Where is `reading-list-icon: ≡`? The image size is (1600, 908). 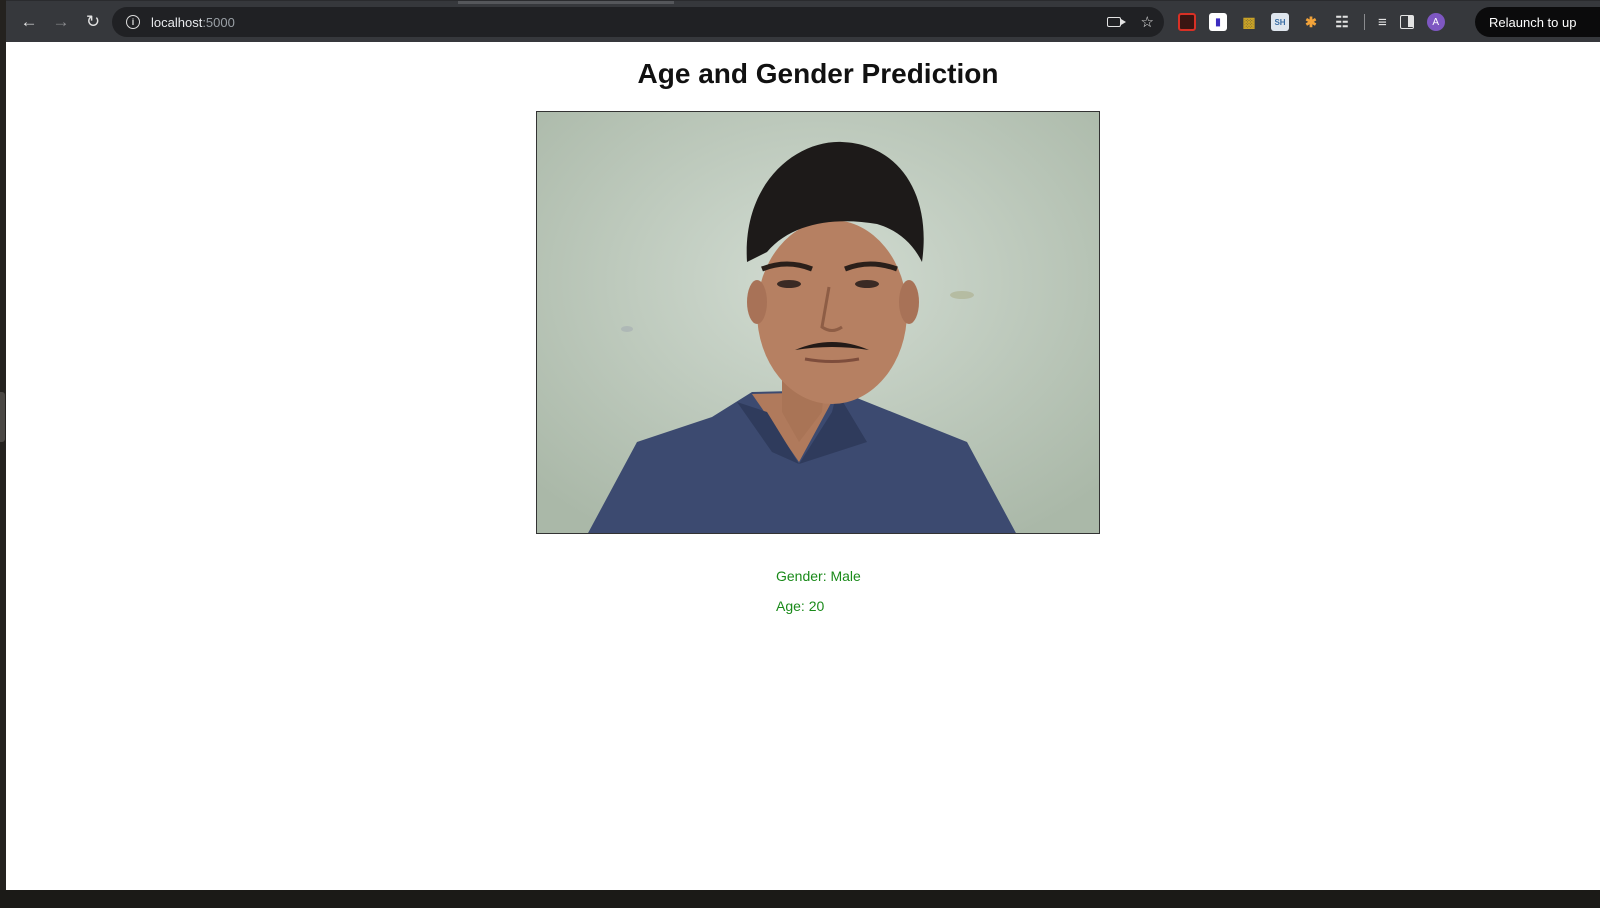
reading-list-icon: ≡ is located at coordinates (1382, 22).